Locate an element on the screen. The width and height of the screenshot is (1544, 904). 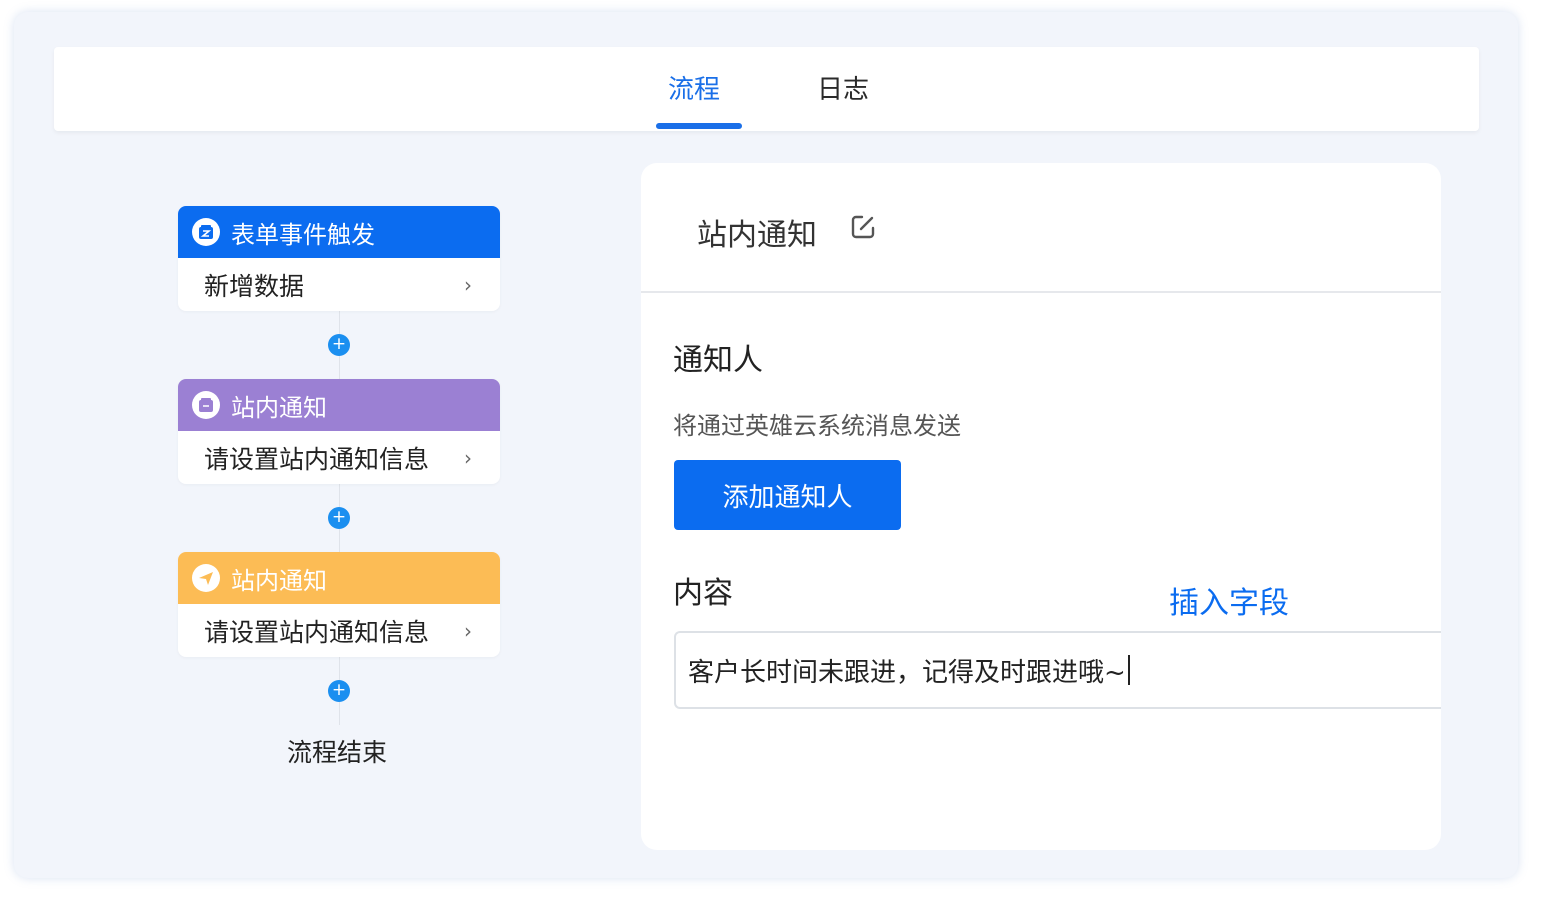
text-caret is located at coordinates (1128, 670).